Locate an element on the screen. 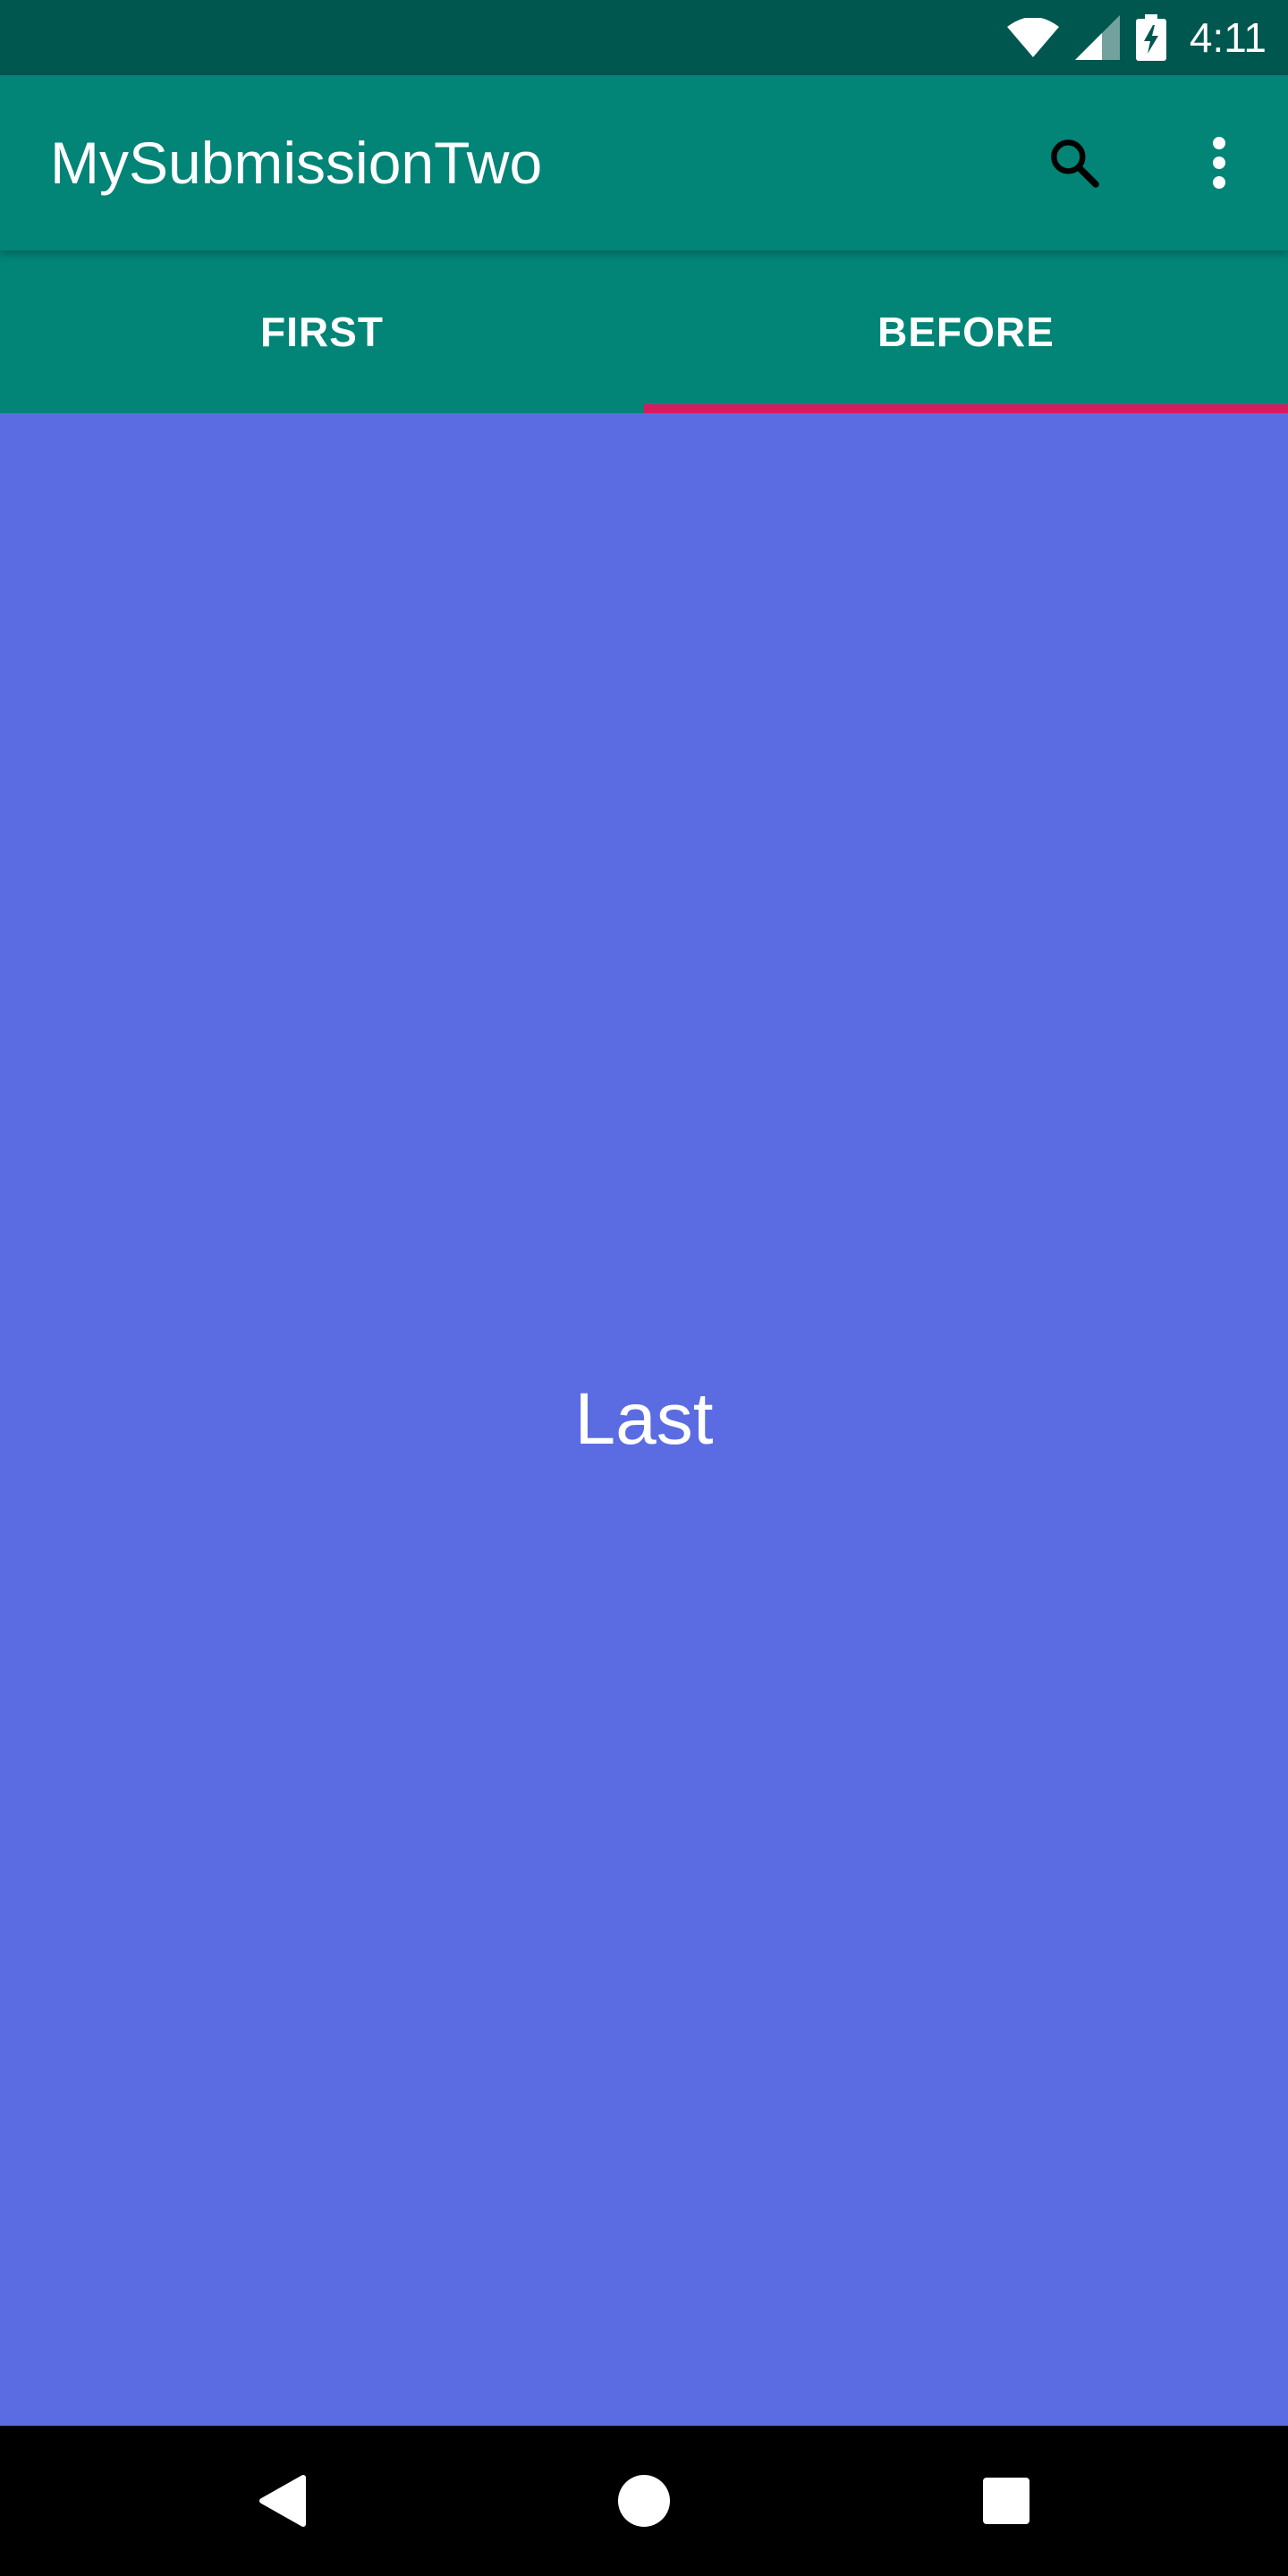 The image size is (1288, 2576). recents-button is located at coordinates (1006, 2501).